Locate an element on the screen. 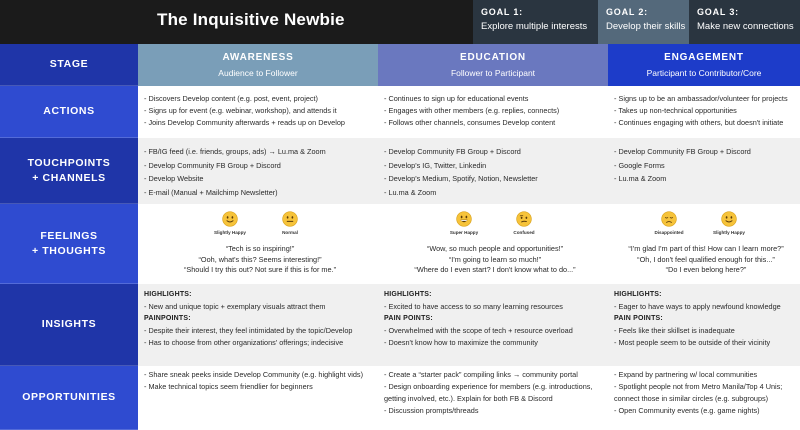 This screenshot has height=430, width=800. feelings-education-faces: Super Happy Confused is located at coordinates (494, 226).